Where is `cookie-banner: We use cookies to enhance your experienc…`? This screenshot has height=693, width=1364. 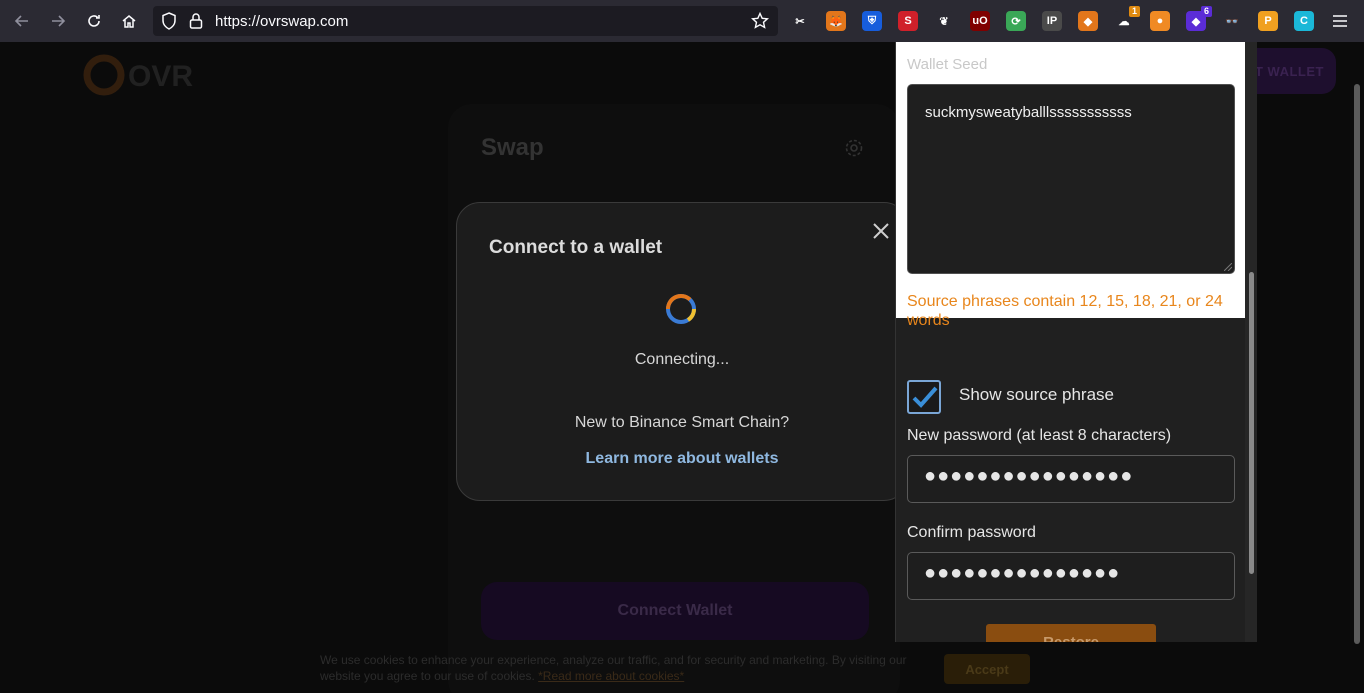
cookie-banner: We use cookies to enhance your experienc… is located at coordinates (620, 668).